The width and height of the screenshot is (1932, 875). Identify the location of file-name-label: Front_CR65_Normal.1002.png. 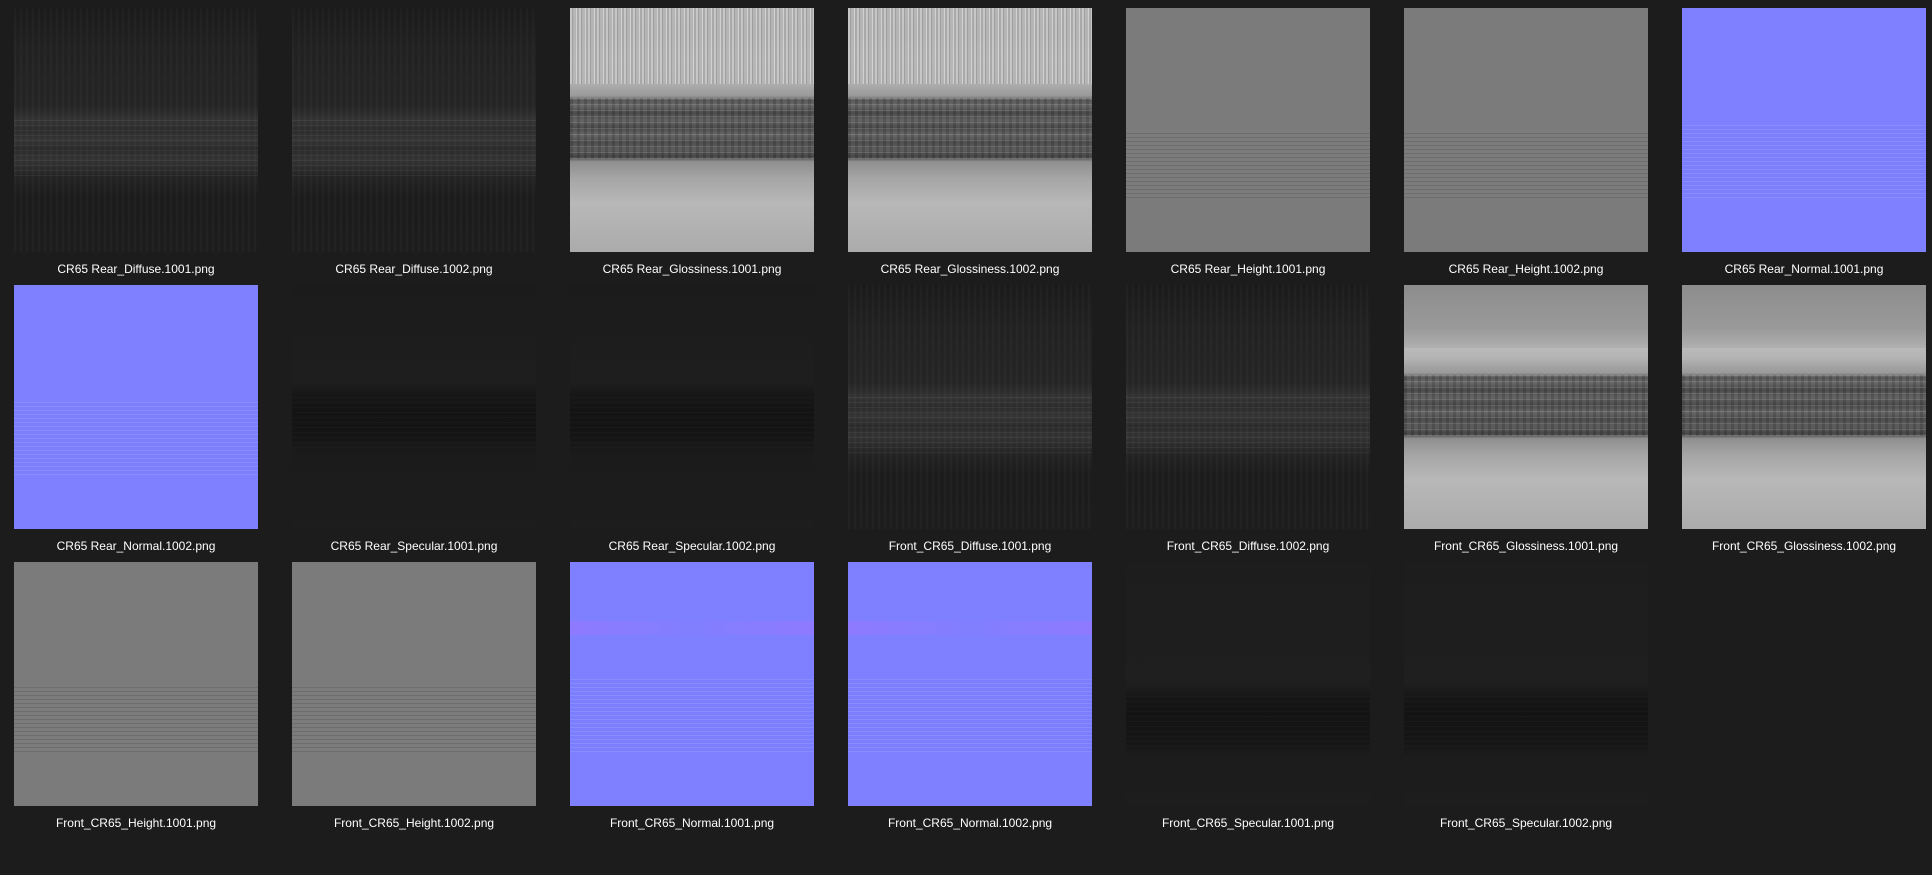
(970, 823).